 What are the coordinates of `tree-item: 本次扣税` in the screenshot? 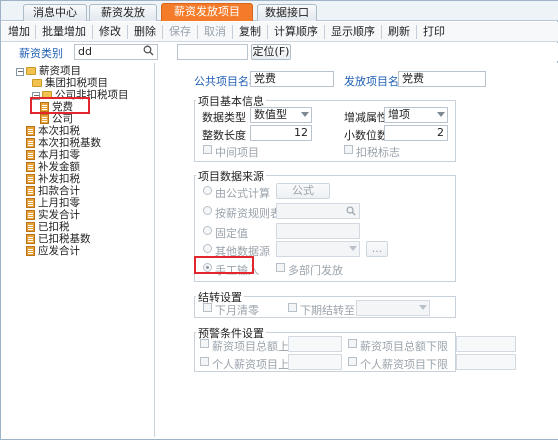 It's located at (53, 131).